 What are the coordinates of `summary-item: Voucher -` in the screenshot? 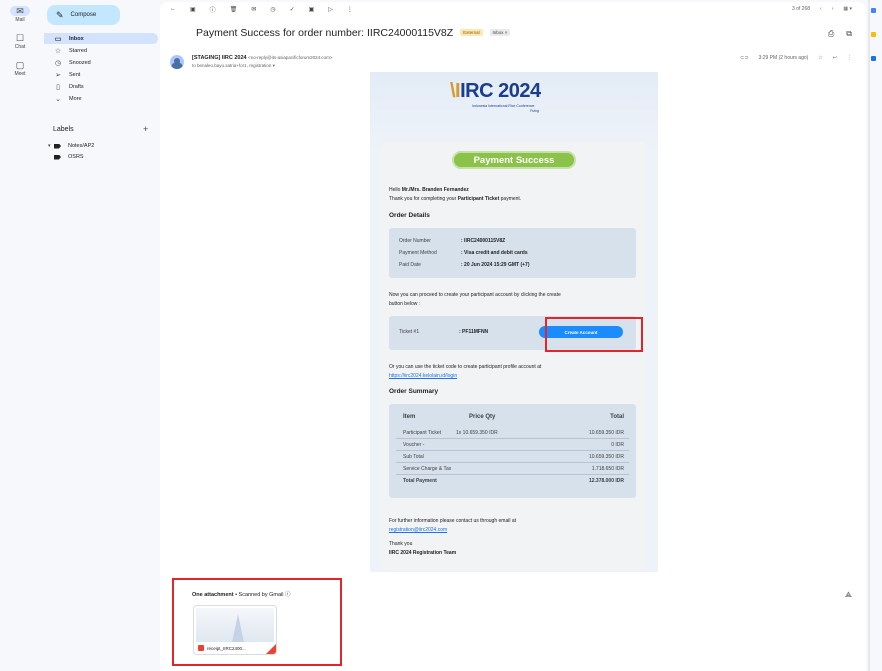 It's located at (414, 445).